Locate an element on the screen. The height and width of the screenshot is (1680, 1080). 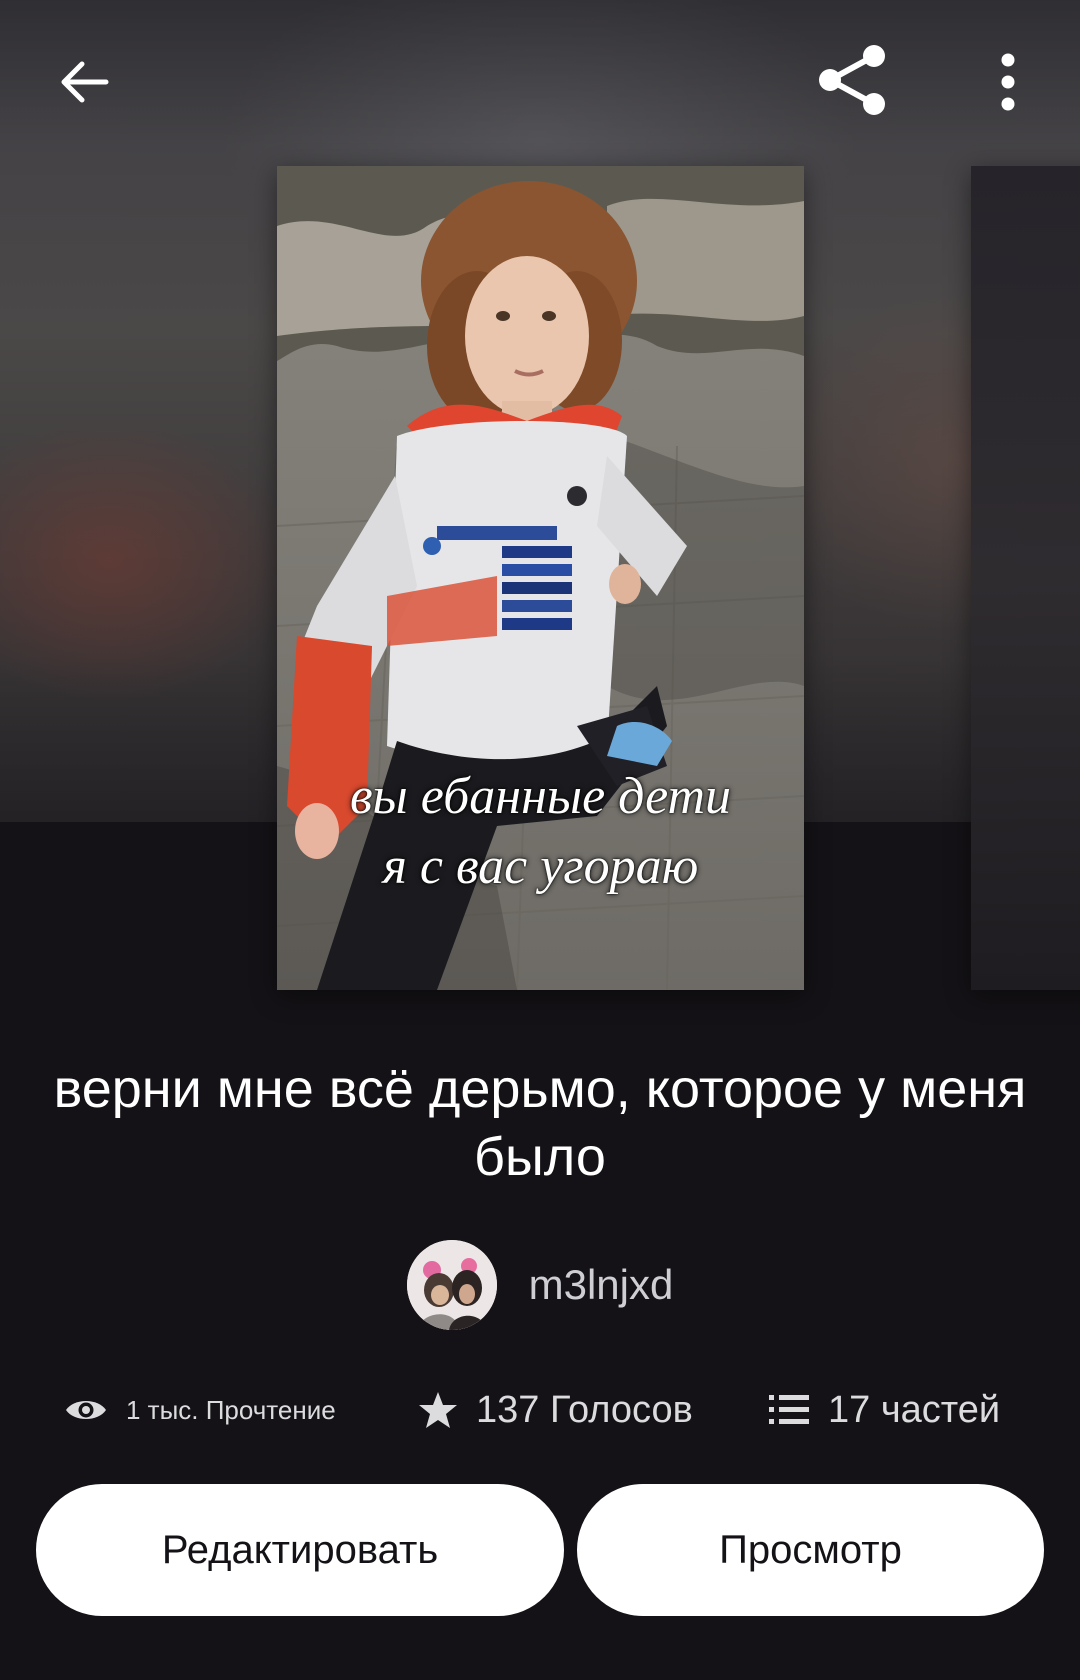
more-options-button is located at coordinates (1008, 82).